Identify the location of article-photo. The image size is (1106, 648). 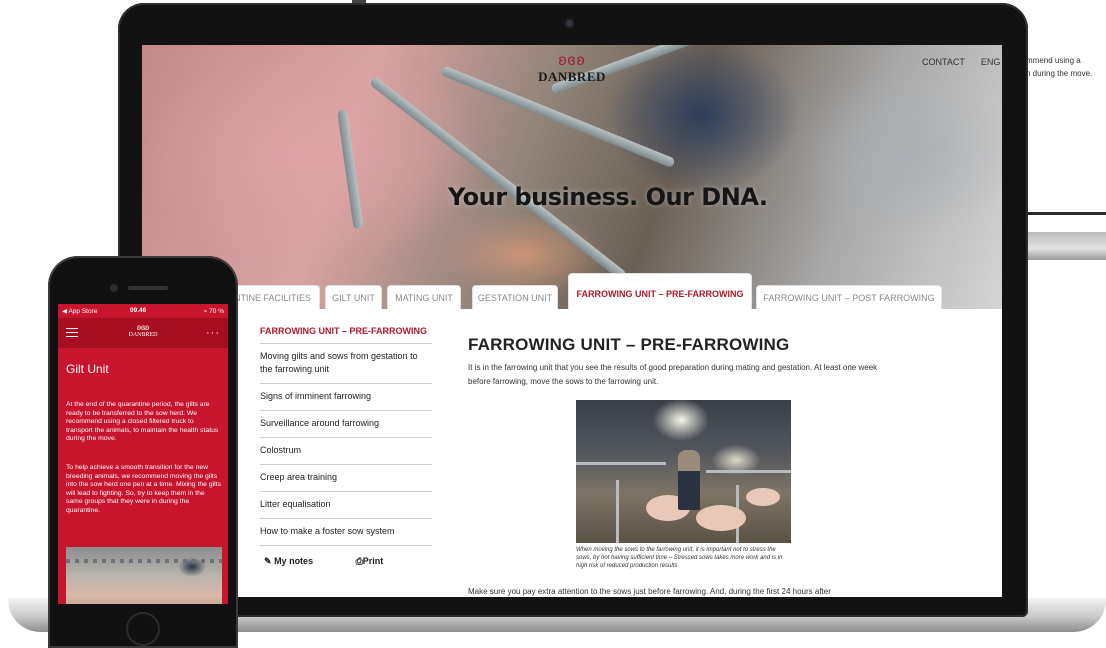
(683, 471).